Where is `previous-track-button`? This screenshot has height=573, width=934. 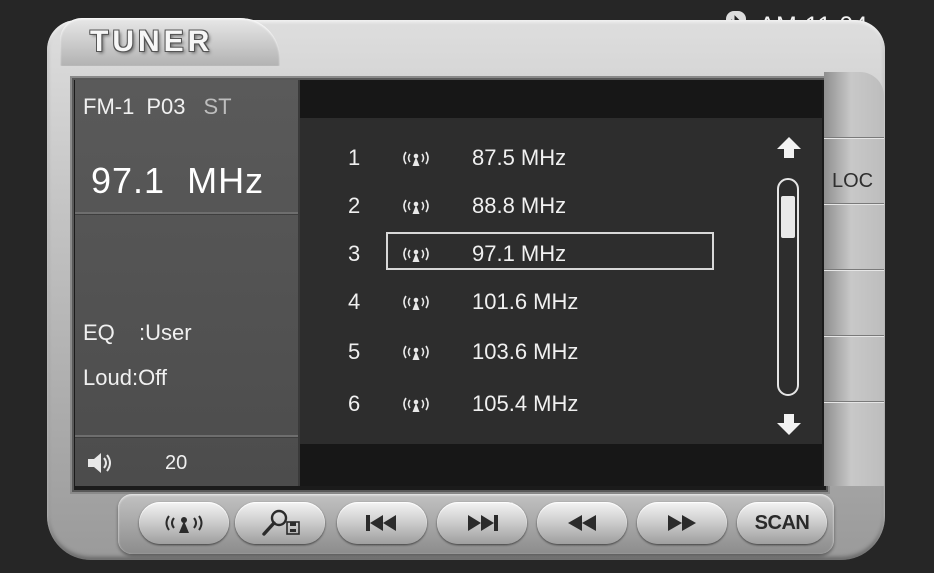 previous-track-button is located at coordinates (382, 523).